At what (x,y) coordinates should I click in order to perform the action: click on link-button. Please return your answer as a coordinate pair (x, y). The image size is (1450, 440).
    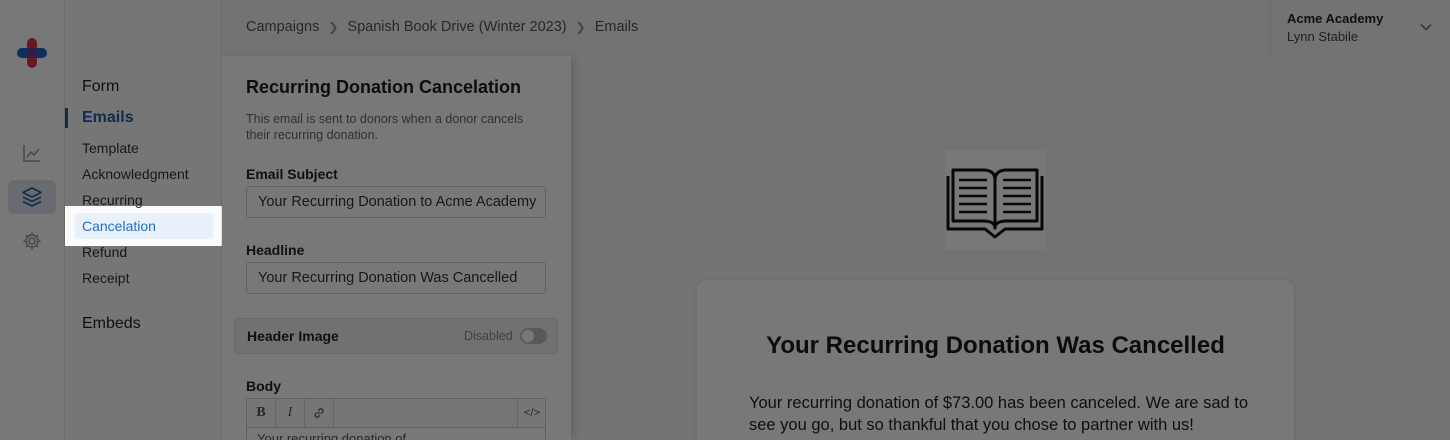
    Looking at the image, I should click on (319, 413).